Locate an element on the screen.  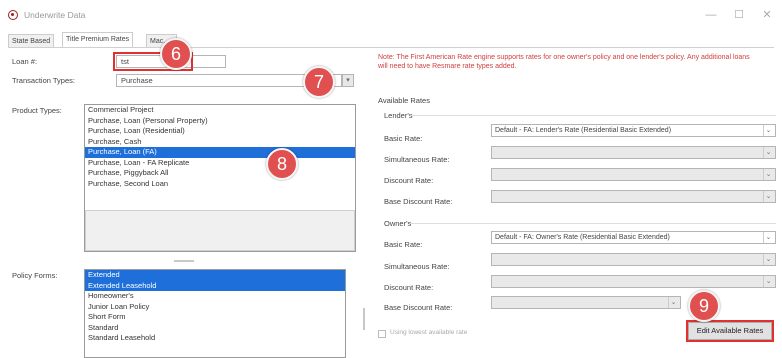
callout-6: 6 is located at coordinates (176, 54).